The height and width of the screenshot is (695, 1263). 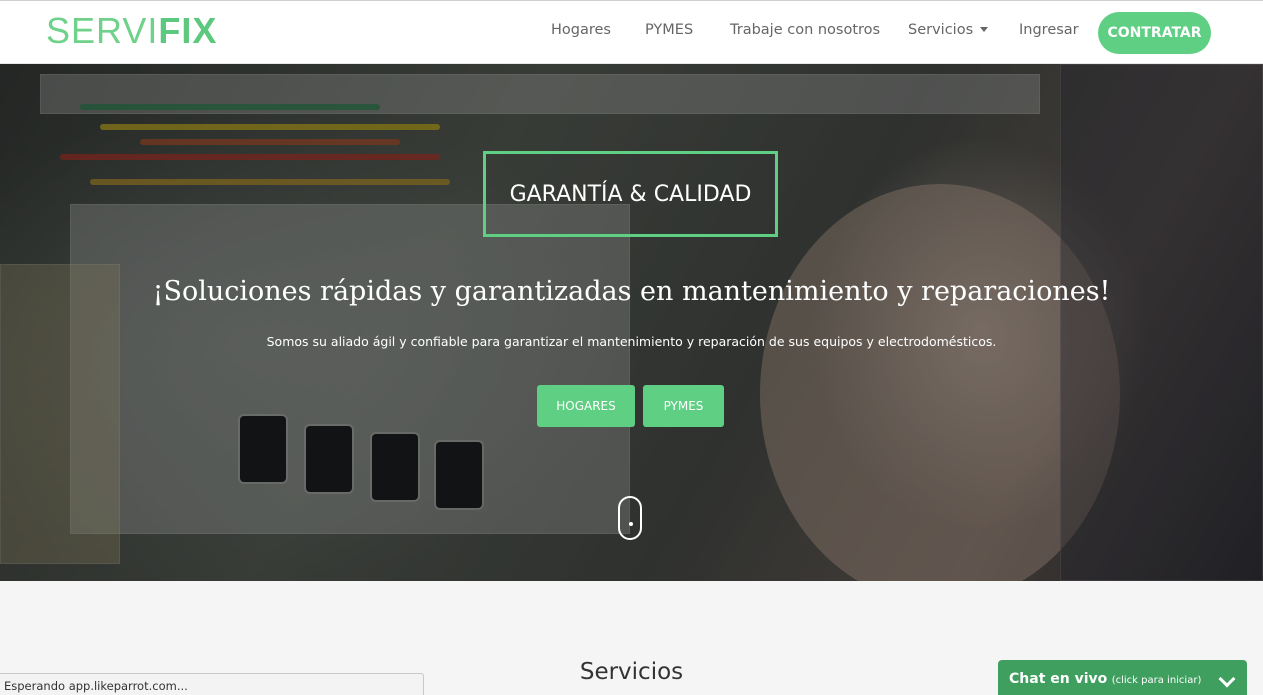 I want to click on nav-servicios-dropdown: Servicios, so click(x=948, y=30).